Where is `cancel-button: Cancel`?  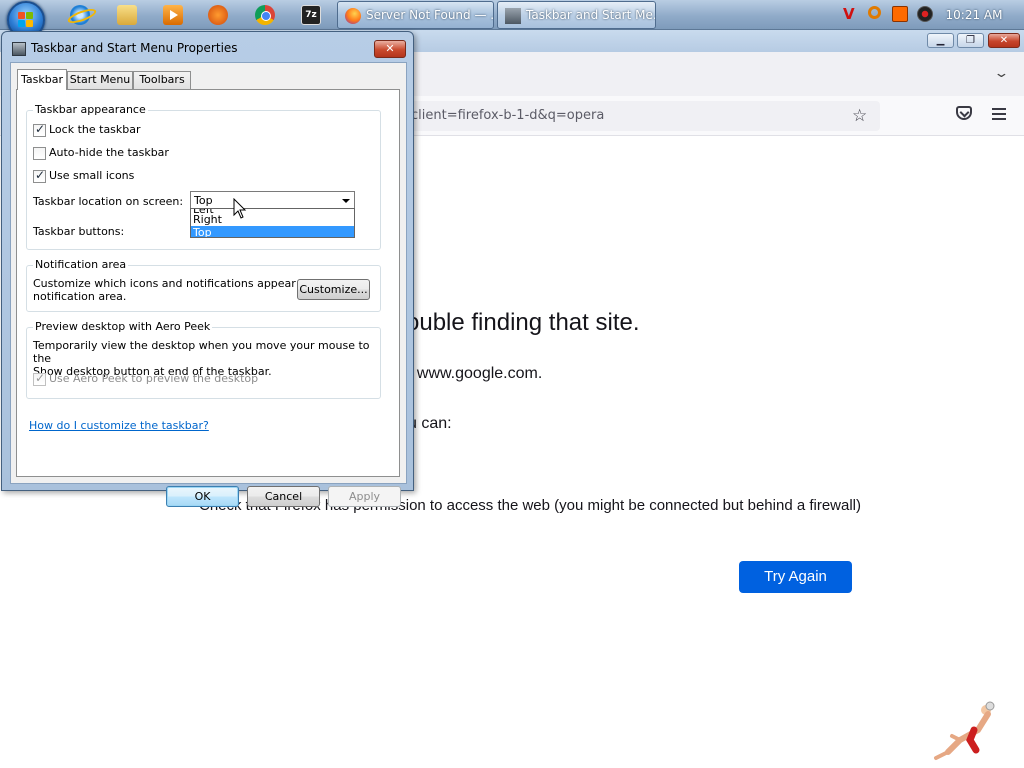 cancel-button: Cancel is located at coordinates (283, 496).